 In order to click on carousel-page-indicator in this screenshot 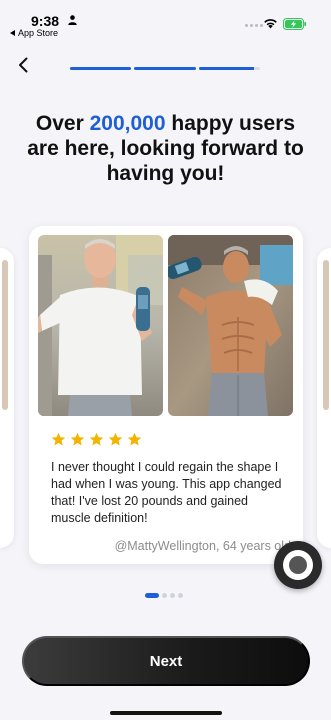, I will do `click(164, 595)`.